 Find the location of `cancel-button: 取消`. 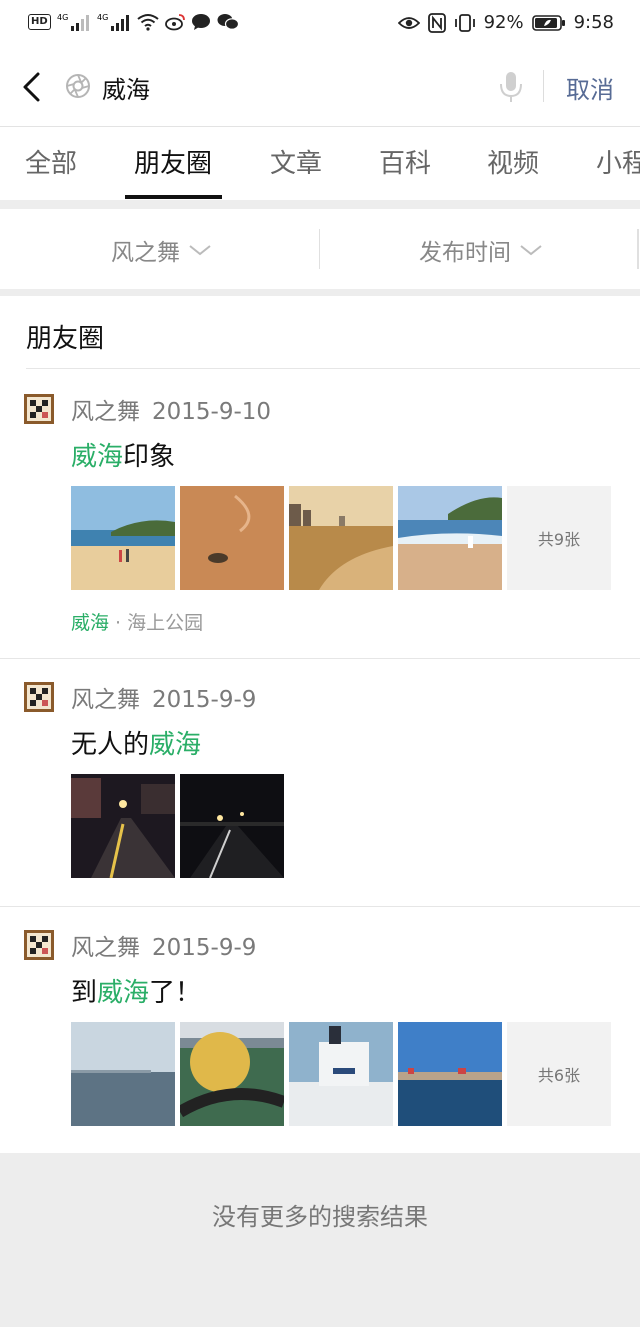

cancel-button: 取消 is located at coordinates (590, 87).